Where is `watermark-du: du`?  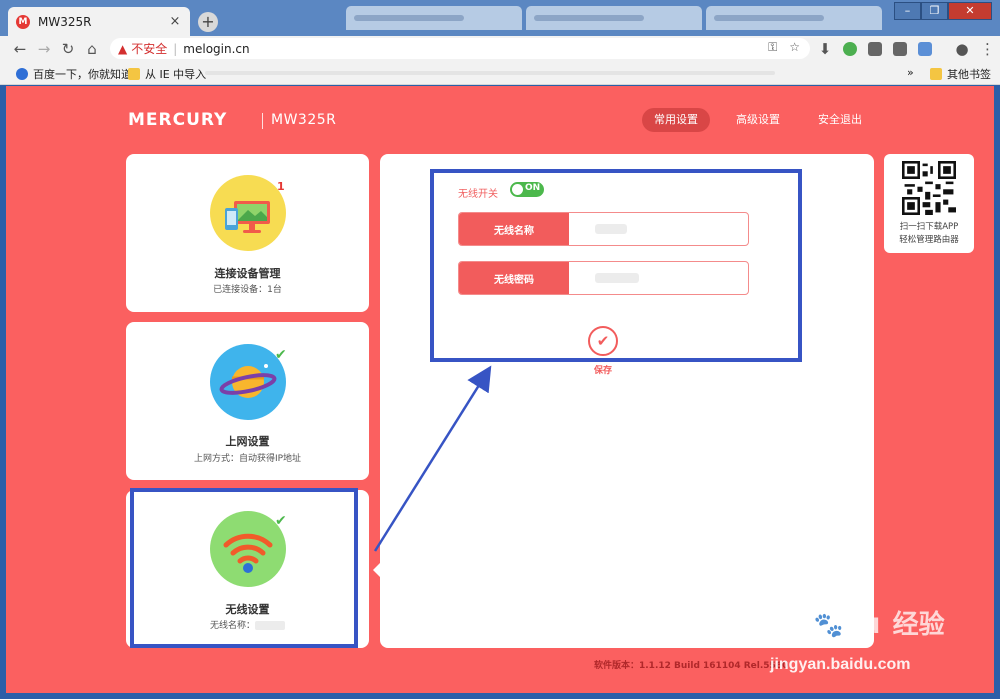 watermark-du: du is located at coordinates (862, 623).